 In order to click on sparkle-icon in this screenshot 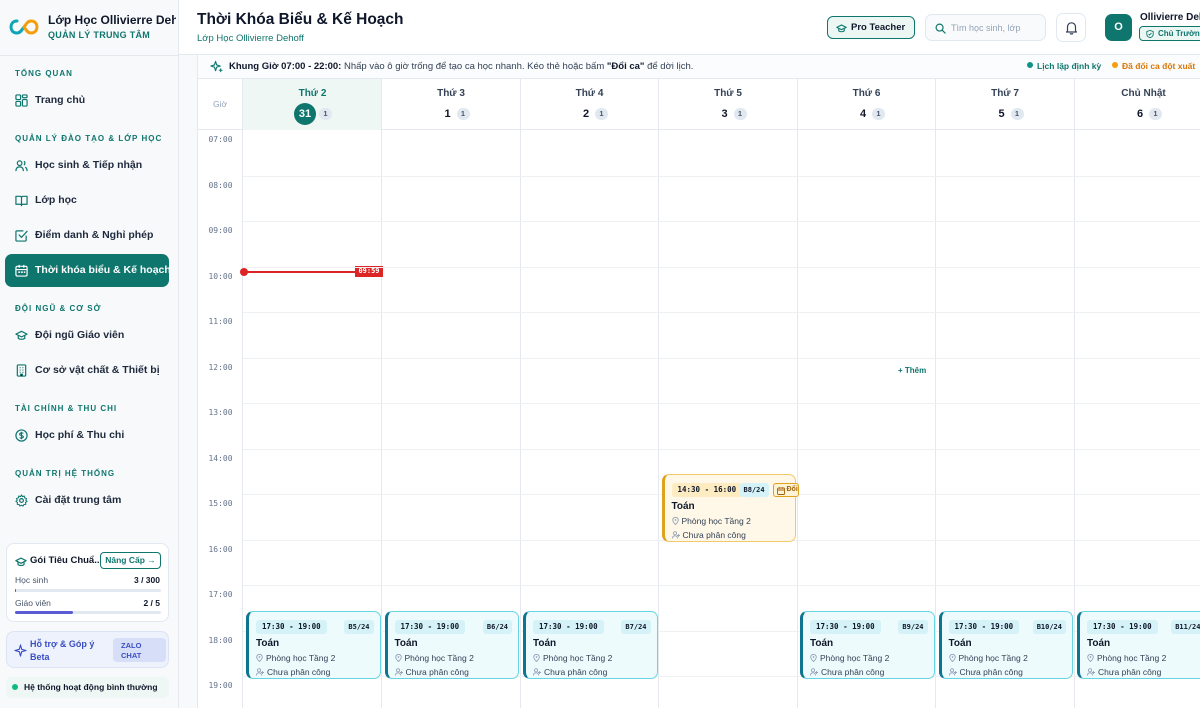, I will do `click(20, 650)`.